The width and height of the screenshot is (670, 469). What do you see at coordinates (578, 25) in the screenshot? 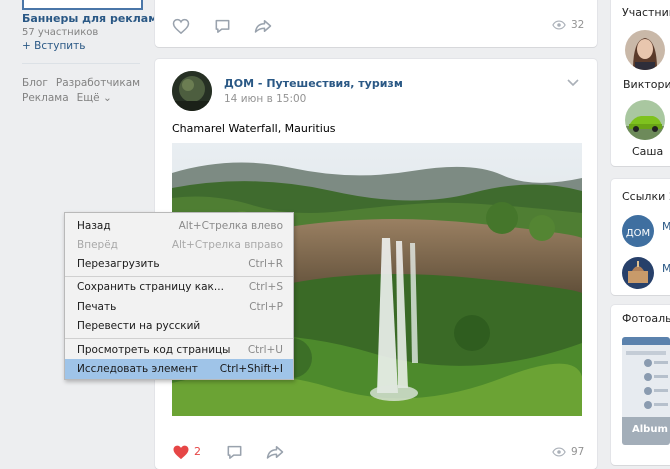
I see `views-count: 32` at bounding box center [578, 25].